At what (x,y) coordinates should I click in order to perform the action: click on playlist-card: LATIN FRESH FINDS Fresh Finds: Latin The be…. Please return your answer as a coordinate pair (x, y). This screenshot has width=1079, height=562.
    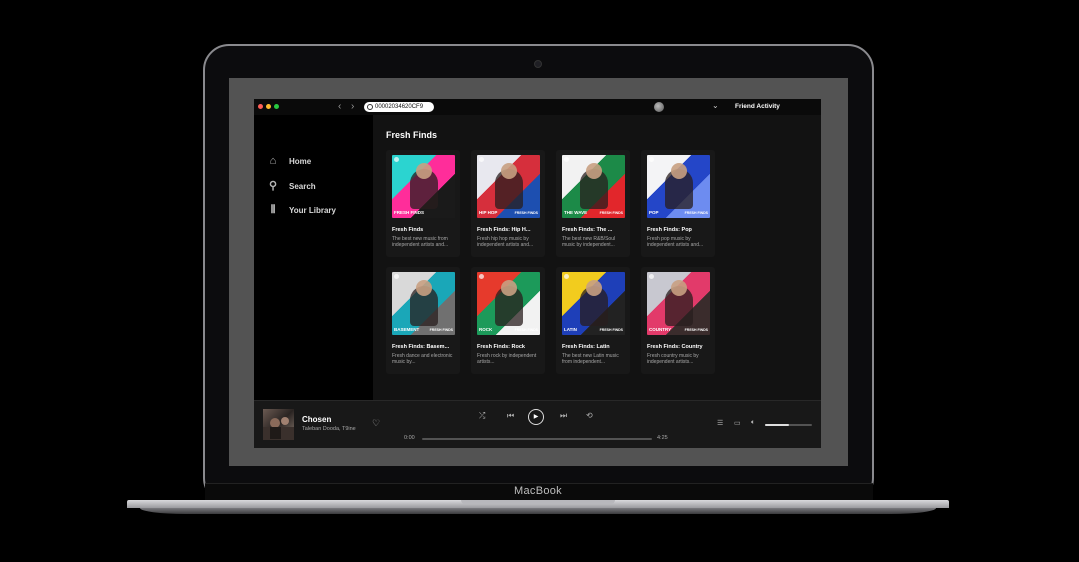
    Looking at the image, I should click on (593, 320).